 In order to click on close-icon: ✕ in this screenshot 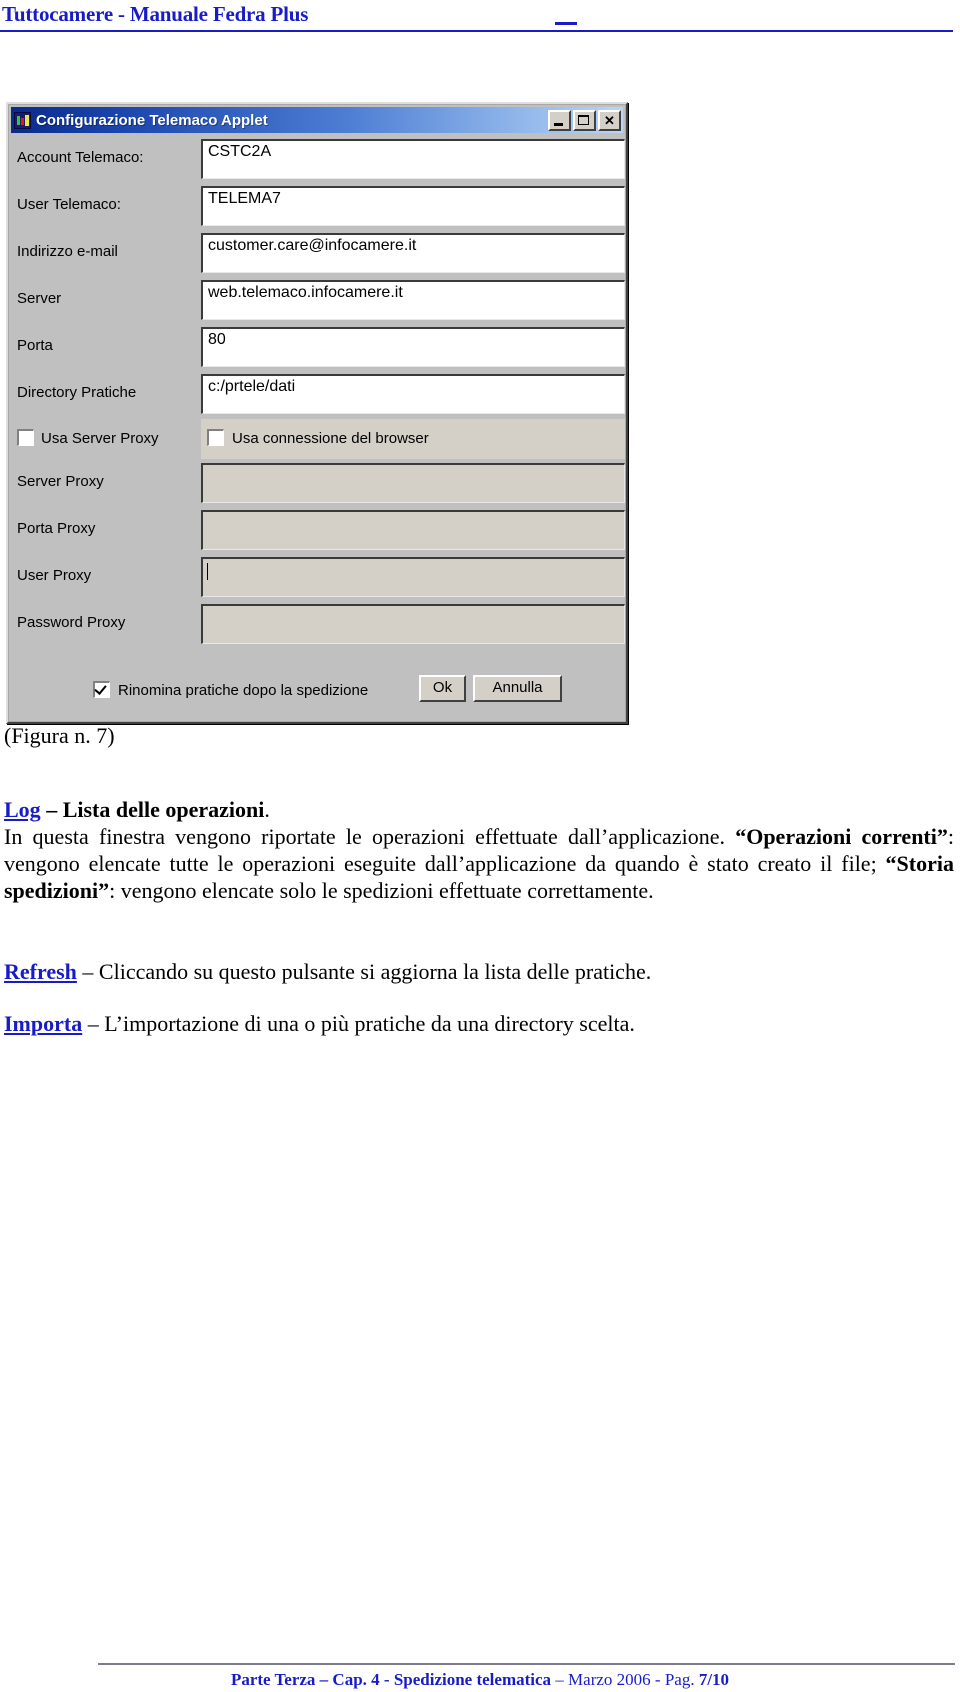, I will do `click(609, 120)`.